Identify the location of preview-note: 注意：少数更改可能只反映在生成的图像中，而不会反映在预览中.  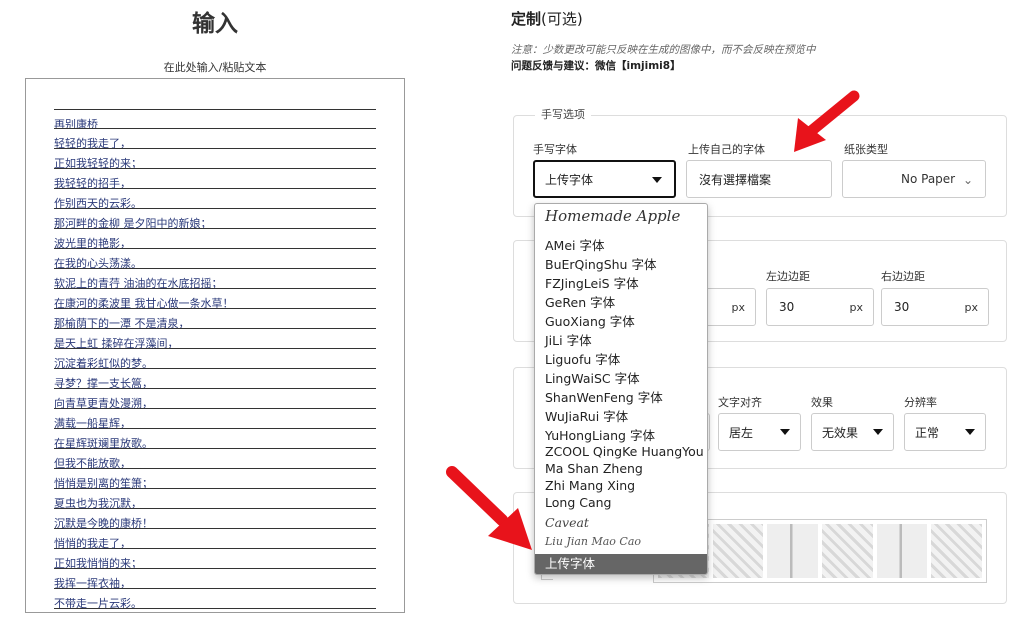
(663, 50).